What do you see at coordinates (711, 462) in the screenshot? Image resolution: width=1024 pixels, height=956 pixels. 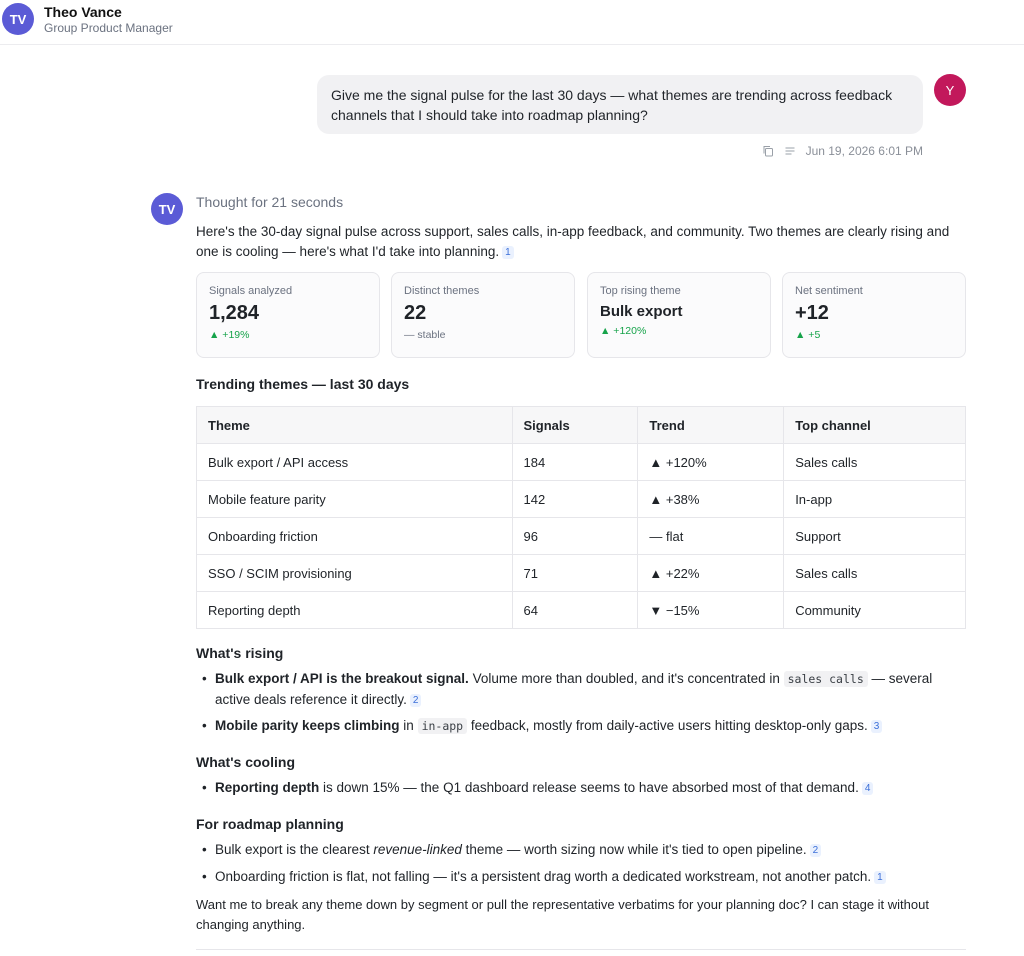 I see `trend-cell: ▲ +120%` at bounding box center [711, 462].